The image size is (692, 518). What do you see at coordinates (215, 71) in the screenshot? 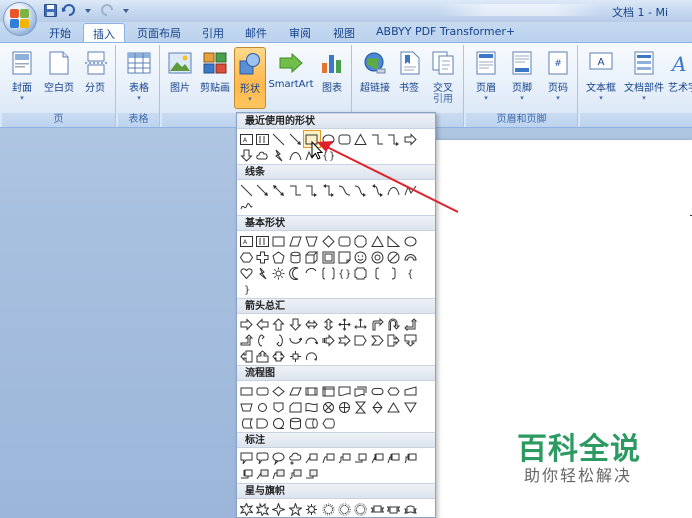
I see `clipart-button: 剪贴画` at bounding box center [215, 71].